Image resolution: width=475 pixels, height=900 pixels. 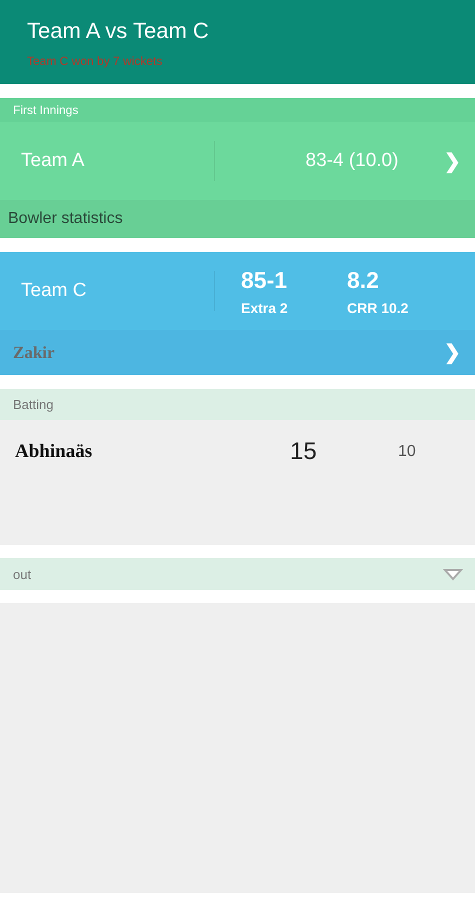 What do you see at coordinates (237, 352) in the screenshot?
I see `bowler-row: Zakir ❯` at bounding box center [237, 352].